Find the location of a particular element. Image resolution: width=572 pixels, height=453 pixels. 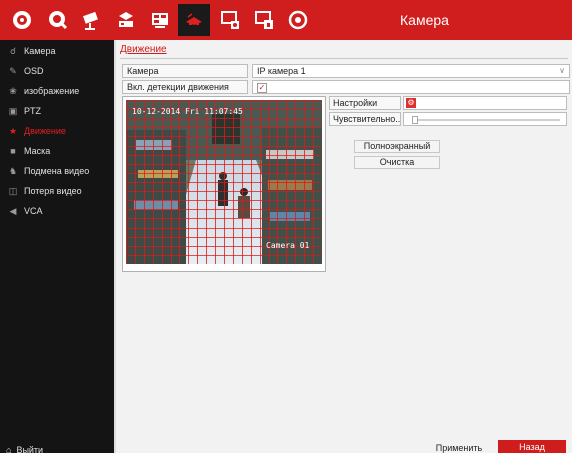

sidebar-item-camera: ☌ Камера is located at coordinates (57, 51).